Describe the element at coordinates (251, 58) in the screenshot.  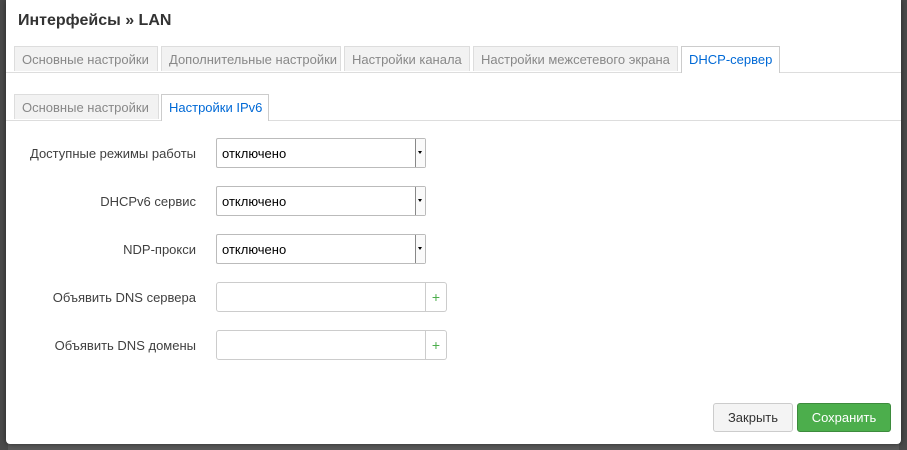
I see `tab-advanced: Дополнительные настройки` at that location.